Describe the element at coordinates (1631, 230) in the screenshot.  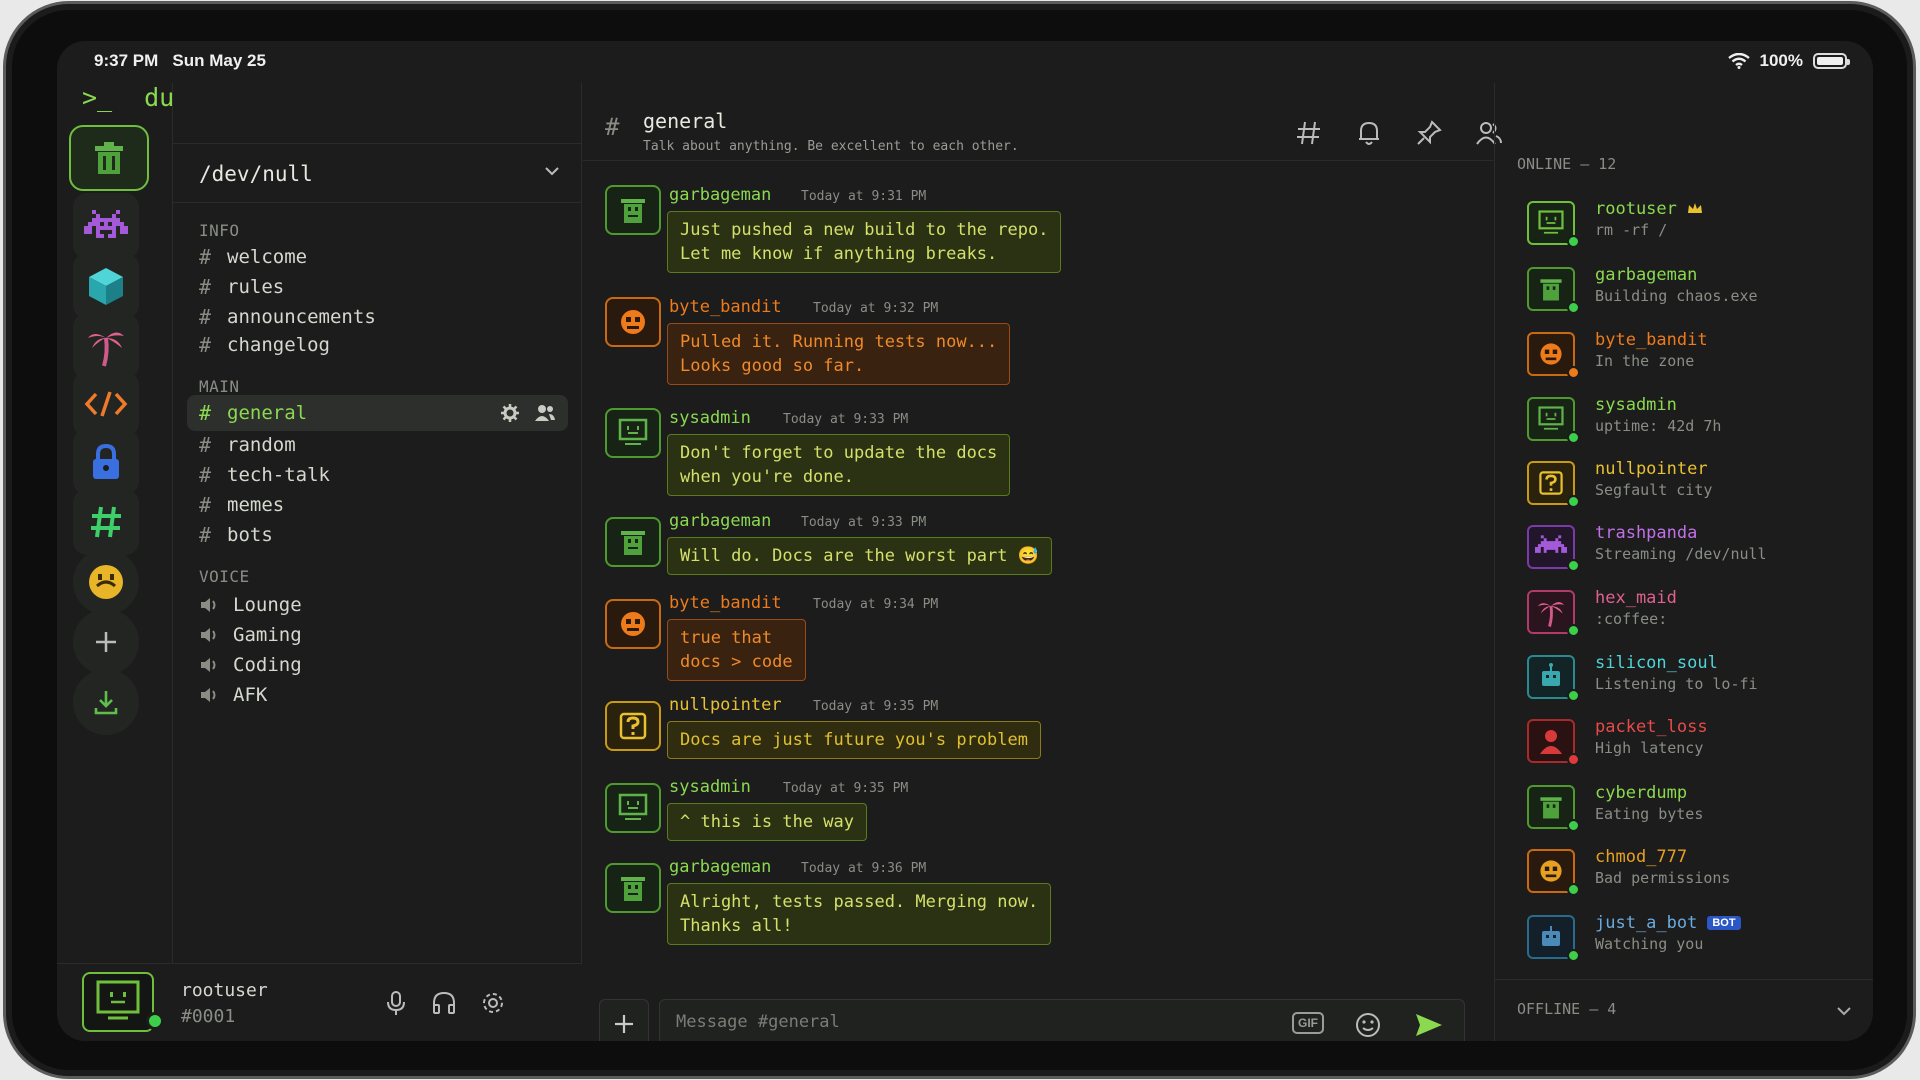
I see `member-status: rm -rf /` at that location.